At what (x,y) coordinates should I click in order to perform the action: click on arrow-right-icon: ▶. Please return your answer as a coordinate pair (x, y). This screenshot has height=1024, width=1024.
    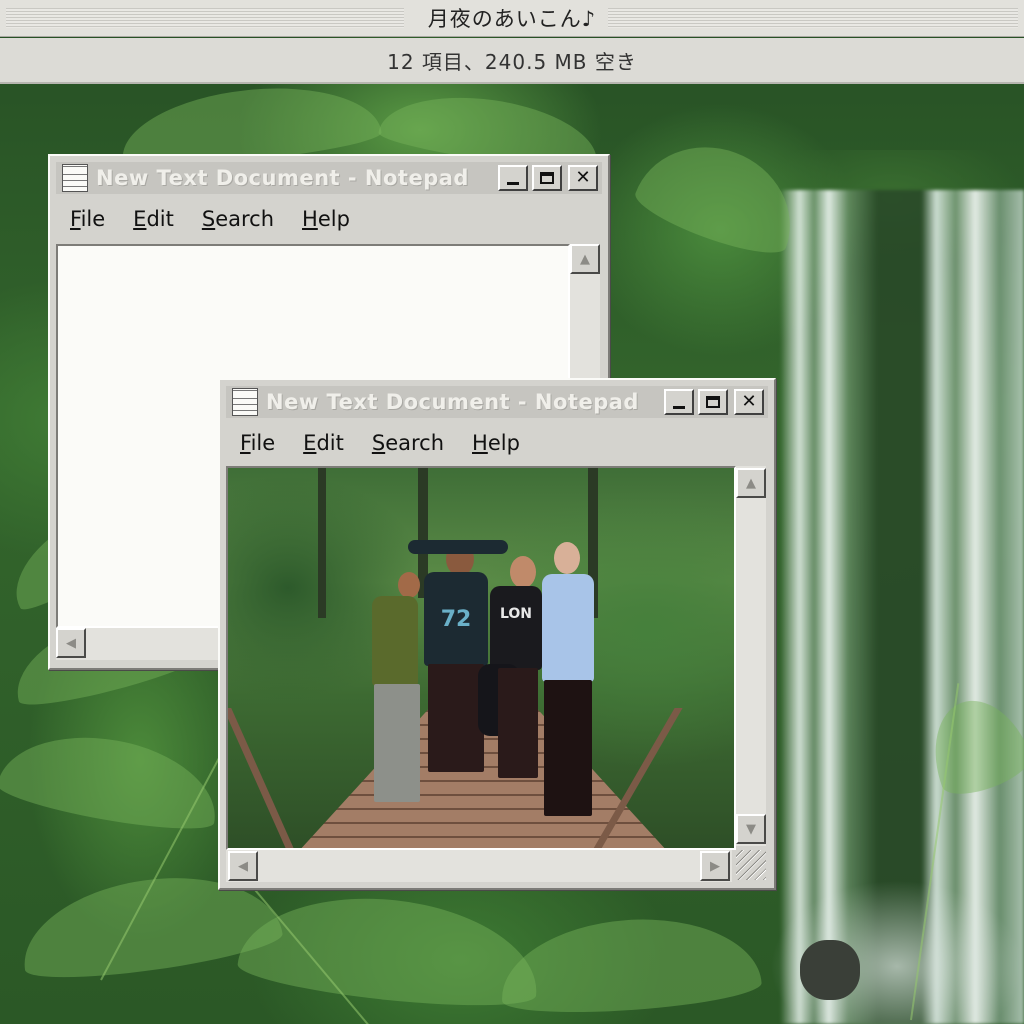
    Looking at the image, I should click on (715, 866).